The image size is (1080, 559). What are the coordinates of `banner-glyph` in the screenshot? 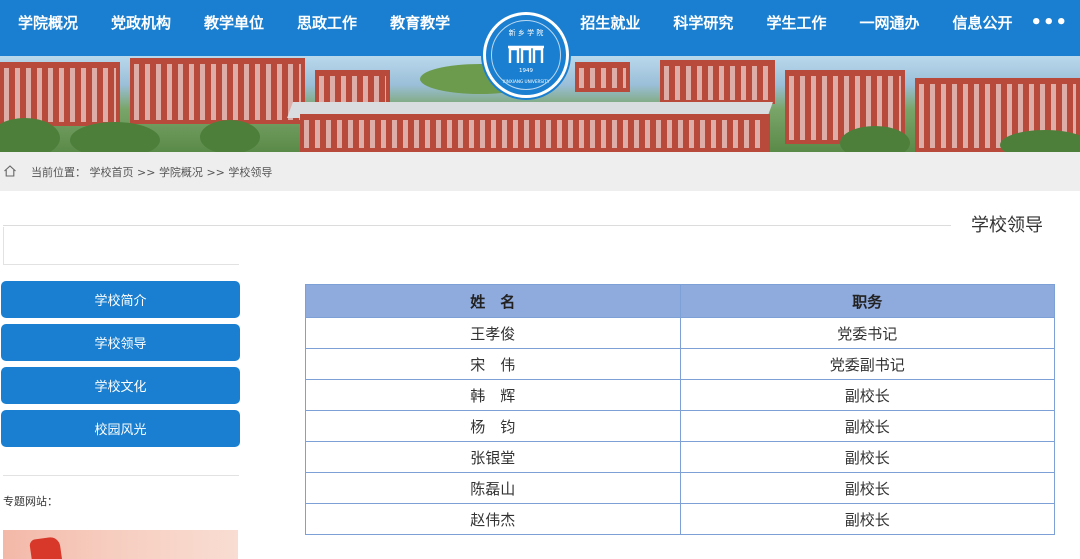 It's located at (46, 547).